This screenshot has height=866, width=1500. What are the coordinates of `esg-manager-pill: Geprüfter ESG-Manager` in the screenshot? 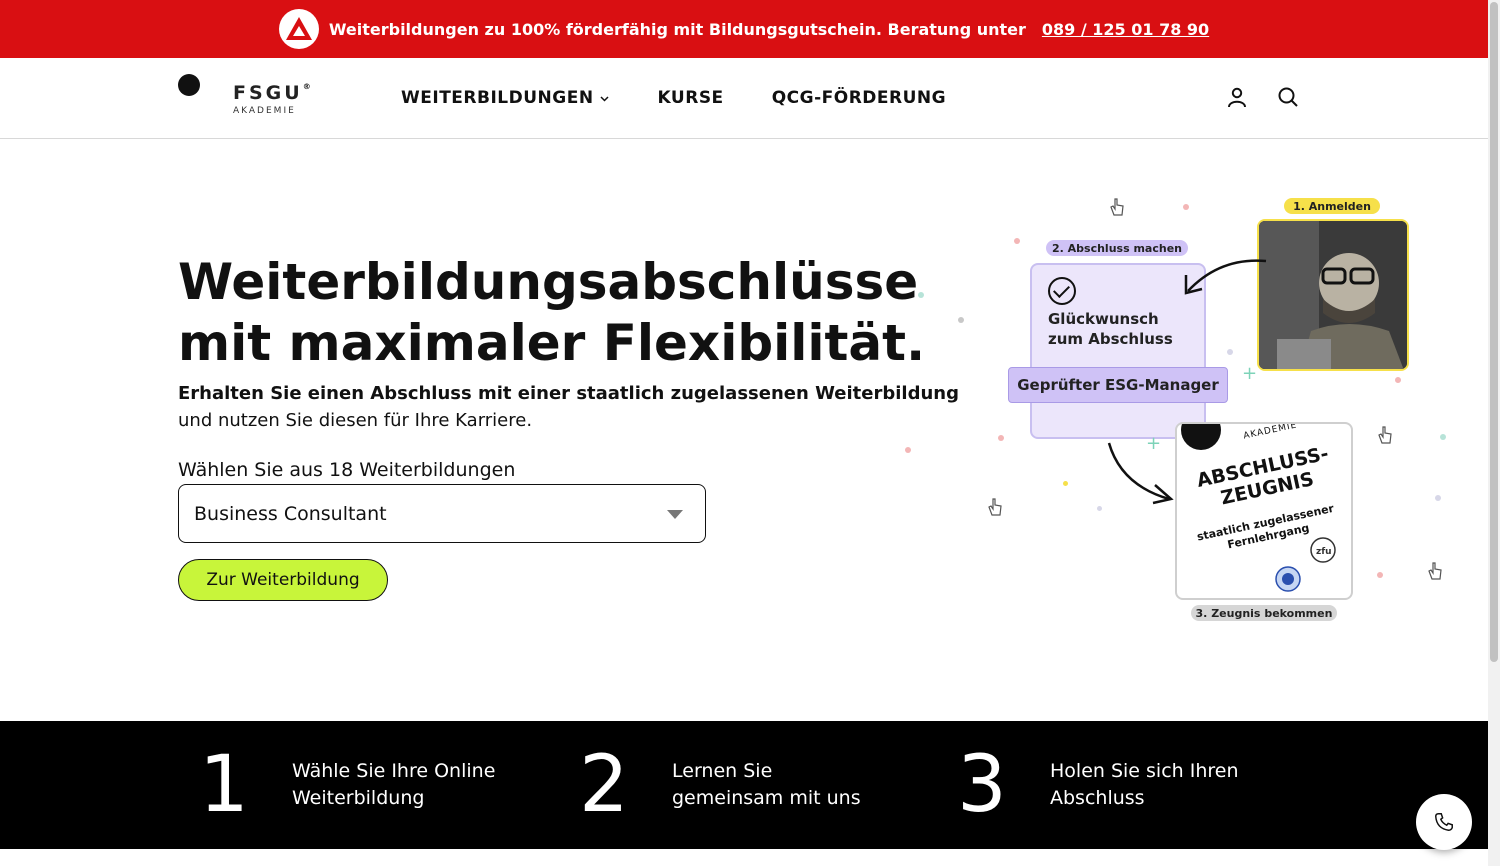 It's located at (1118, 385).